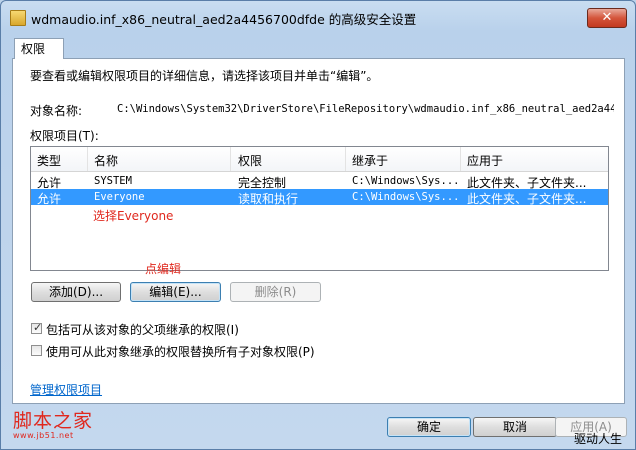 The height and width of the screenshot is (450, 636). I want to click on watermark-jb51-url: www.jb51.net, so click(43, 435).